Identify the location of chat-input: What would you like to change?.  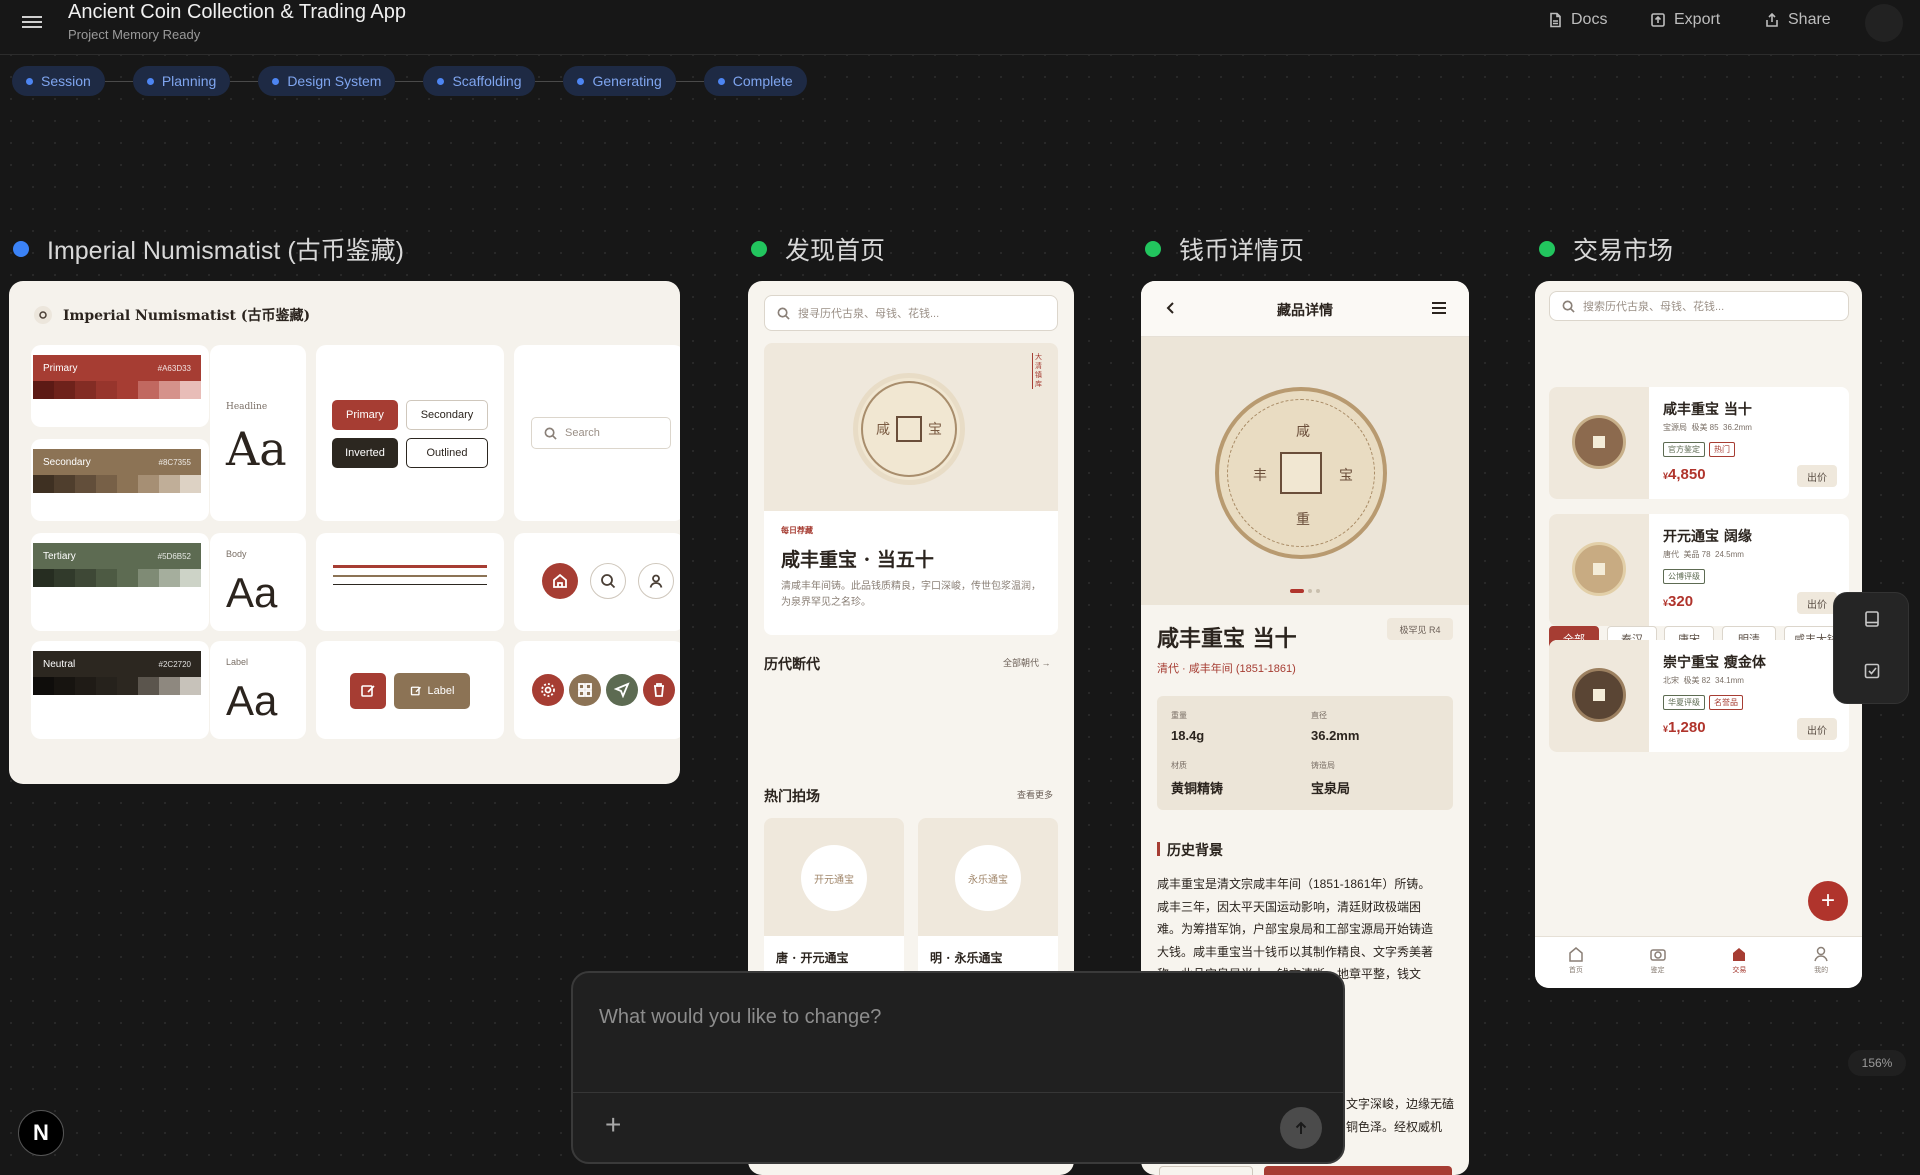
(740, 1017).